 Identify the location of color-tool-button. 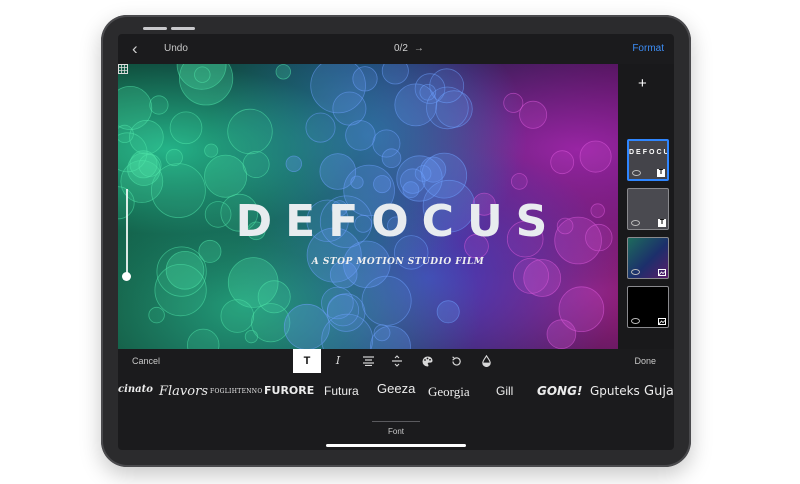
(427, 361).